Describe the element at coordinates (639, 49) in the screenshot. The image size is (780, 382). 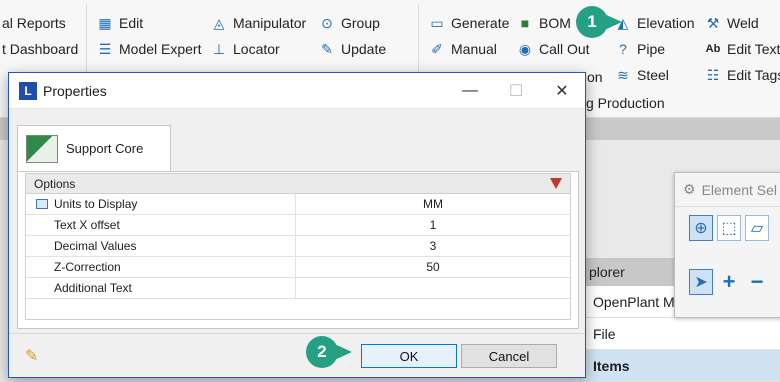
I see `ribbon-item-pipe: ? Pipe` at that location.